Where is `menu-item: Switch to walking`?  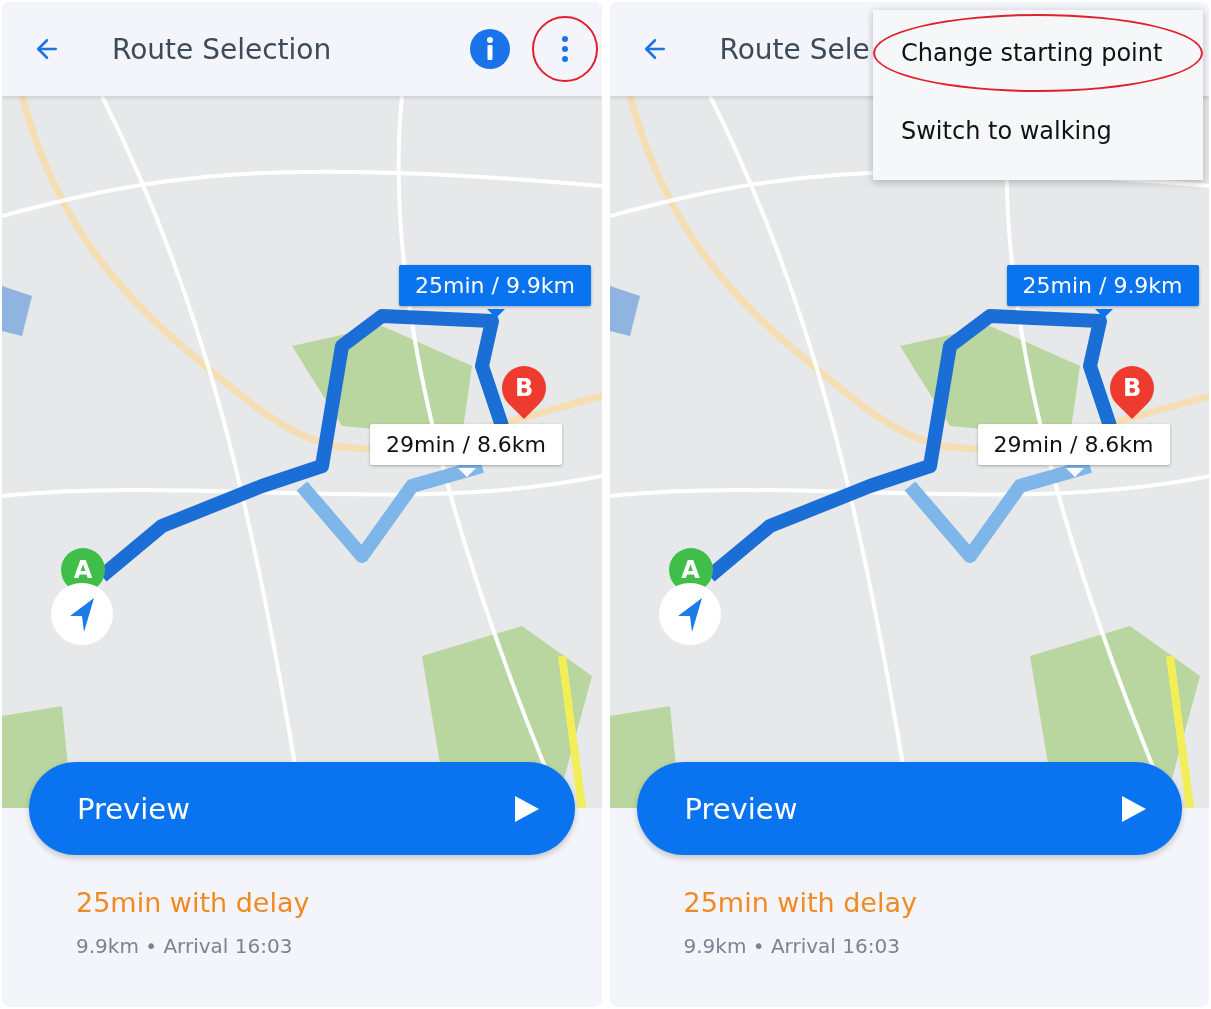 menu-item: Switch to walking is located at coordinates (1038, 131).